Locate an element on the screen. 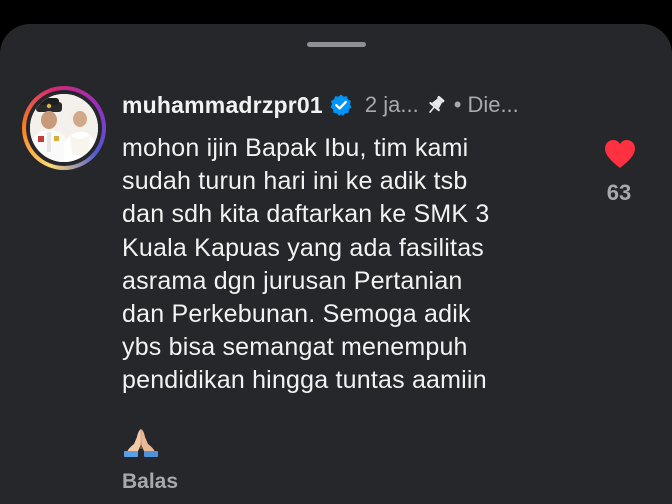  heart-icon is located at coordinates (620, 154).